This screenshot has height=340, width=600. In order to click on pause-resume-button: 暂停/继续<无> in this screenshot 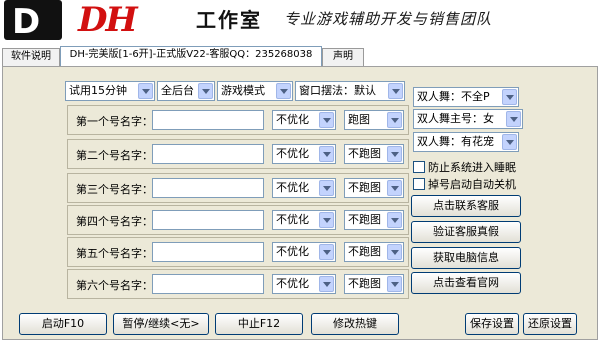, I will do `click(161, 324)`.